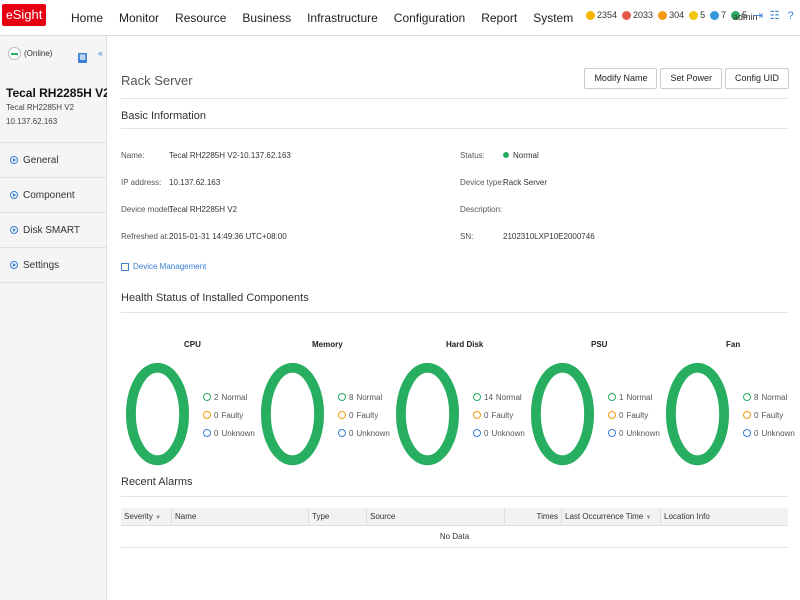 The height and width of the screenshot is (600, 800). Describe the element at coordinates (239, 517) in the screenshot. I see `column-name: Name` at that location.